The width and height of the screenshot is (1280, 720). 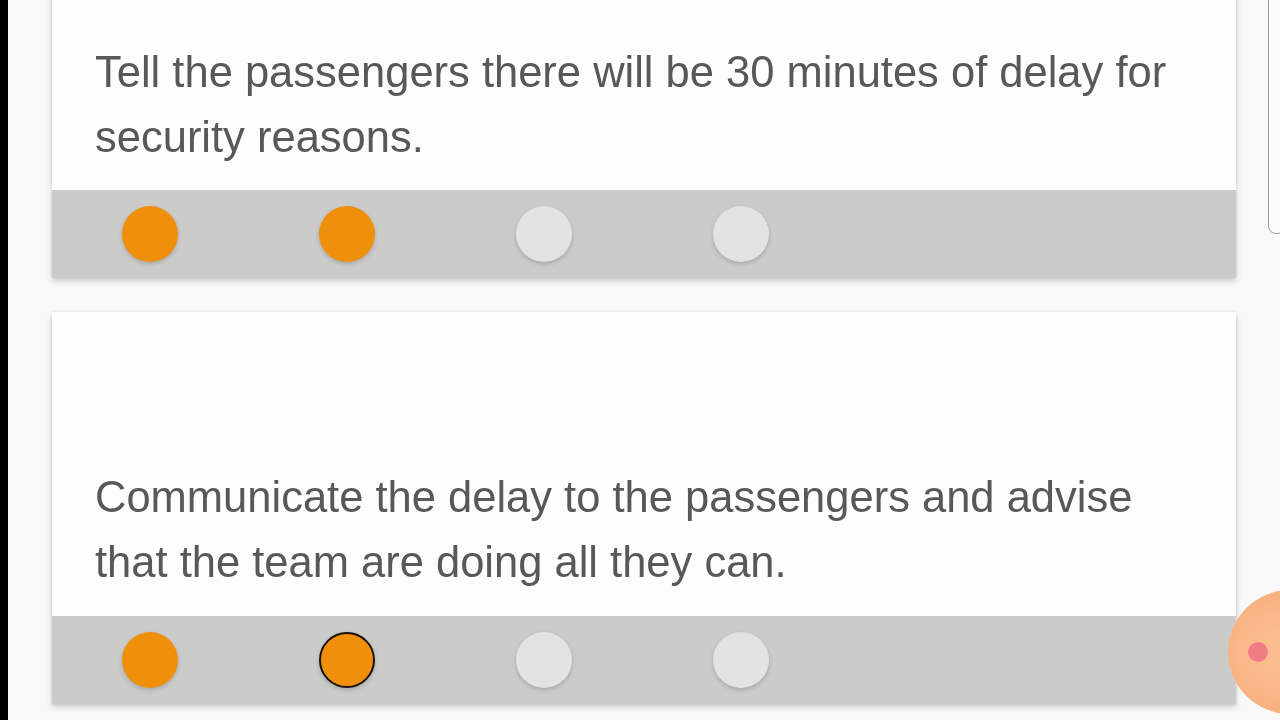 I want to click on question-text: Communicate the delay to the passengers and advise that the team are doing all they can., so click(x=614, y=530).